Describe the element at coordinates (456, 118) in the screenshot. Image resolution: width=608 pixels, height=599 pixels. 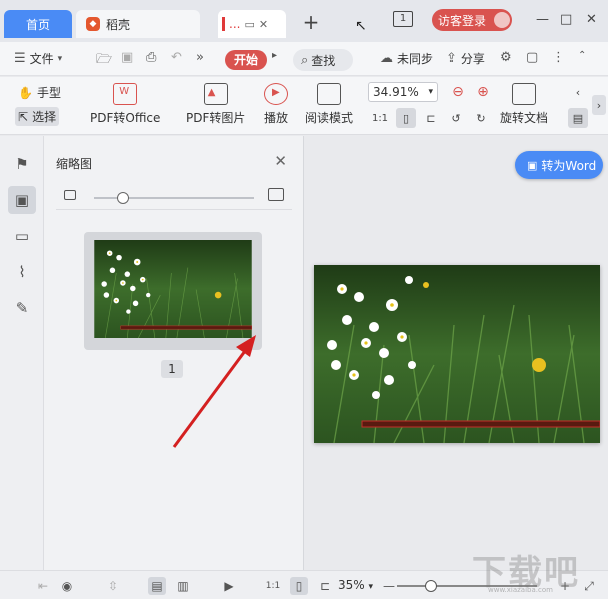
I see `rotate-left-icon: ↺` at that location.